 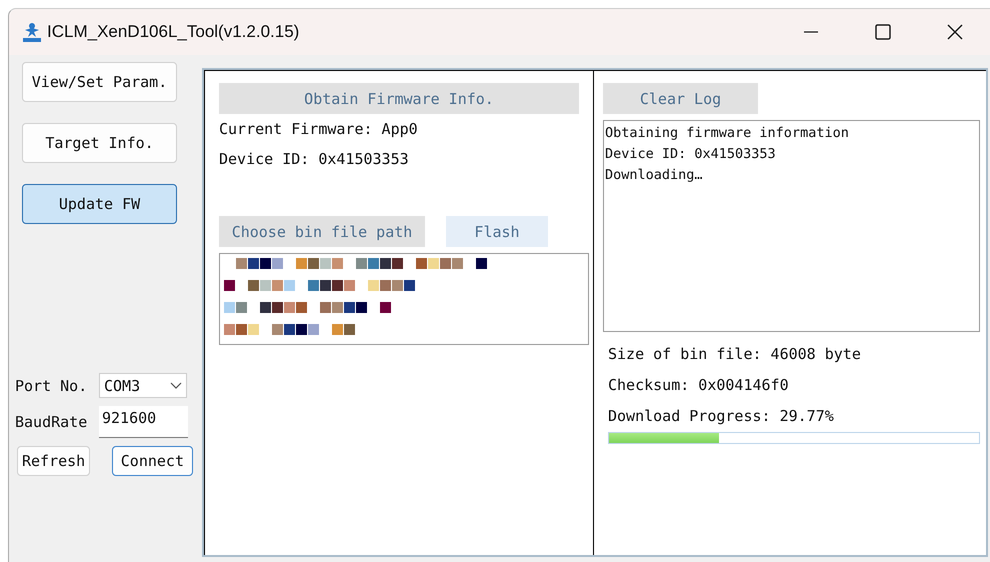 What do you see at coordinates (721, 416) in the screenshot?
I see `progress-label: Download Progress: 29.77%` at bounding box center [721, 416].